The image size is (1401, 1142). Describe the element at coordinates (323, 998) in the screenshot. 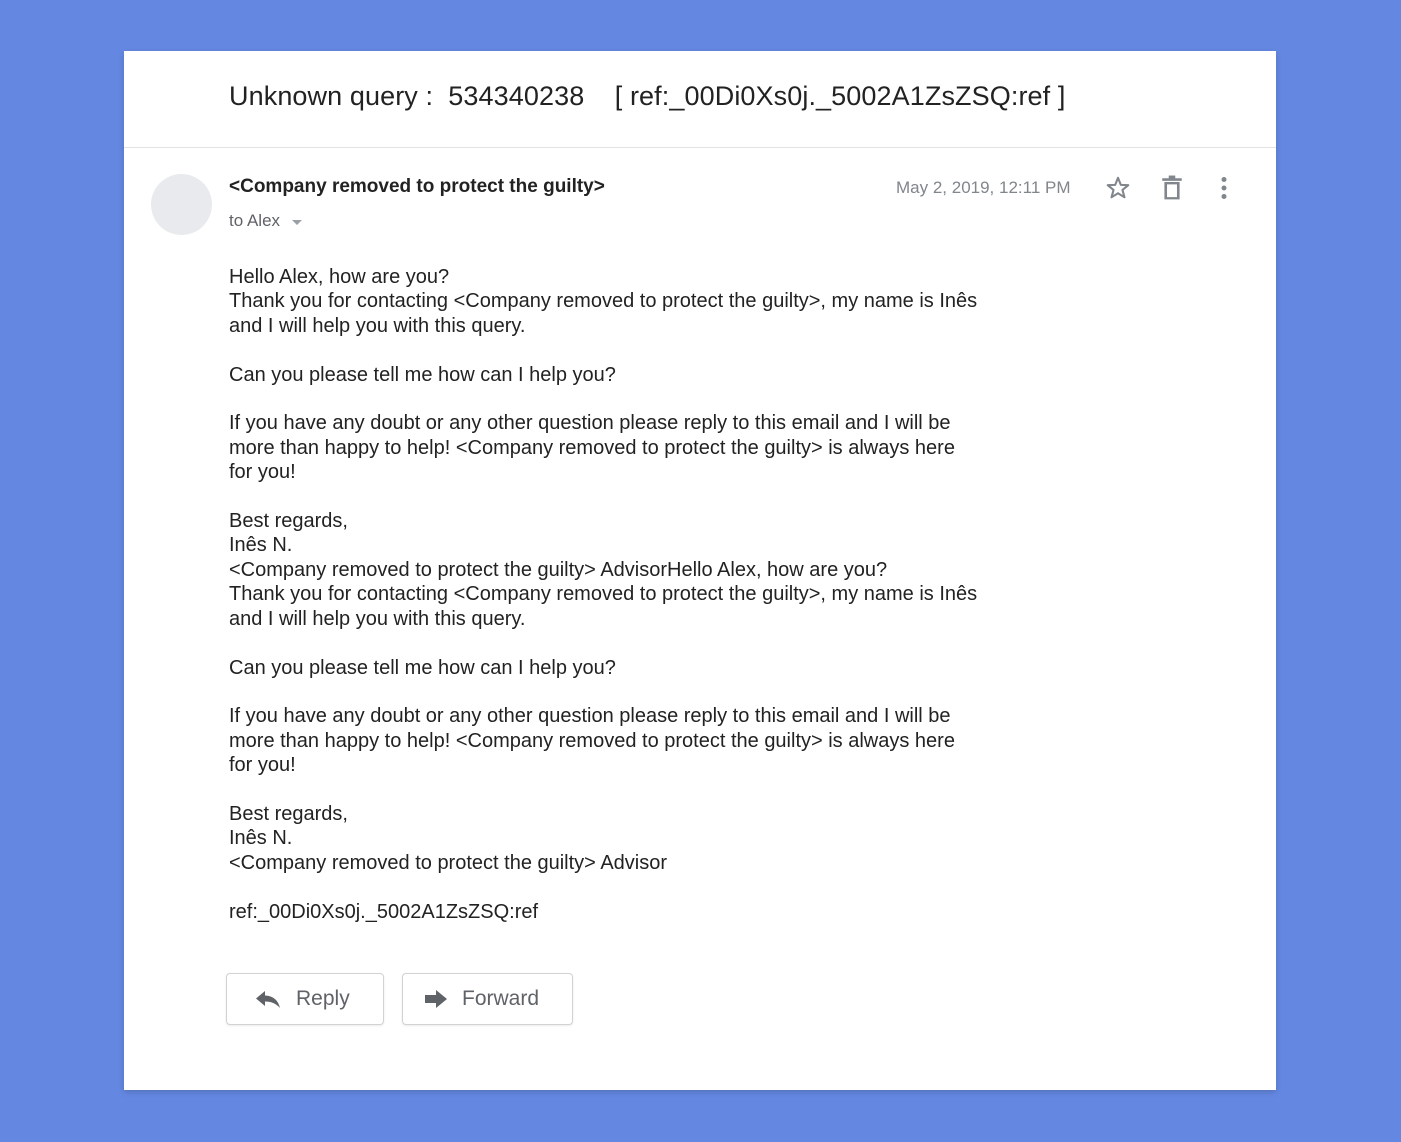

I see `reply-label: Reply` at that location.